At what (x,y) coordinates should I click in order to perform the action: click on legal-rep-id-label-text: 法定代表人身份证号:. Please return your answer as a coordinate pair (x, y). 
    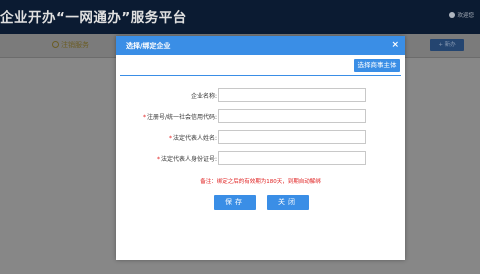
    Looking at the image, I should click on (188, 159).